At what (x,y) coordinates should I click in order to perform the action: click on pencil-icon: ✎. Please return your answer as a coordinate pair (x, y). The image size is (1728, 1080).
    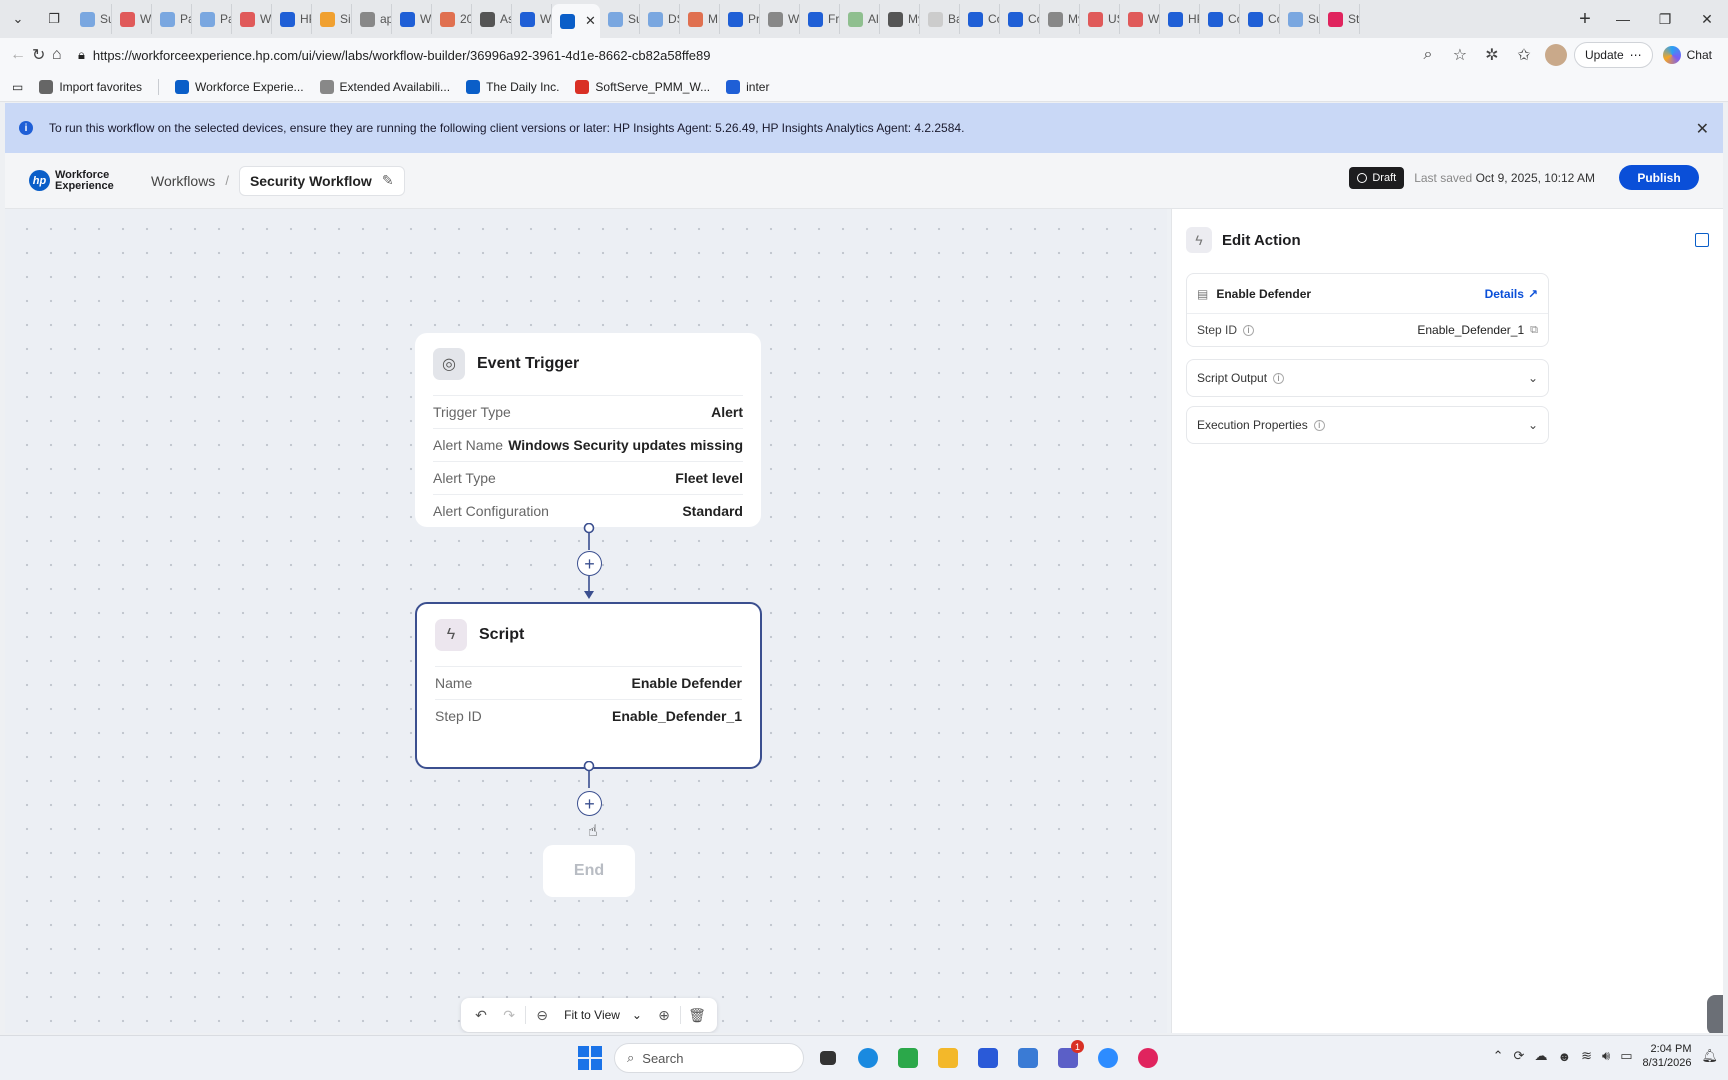
    Looking at the image, I should click on (388, 180).